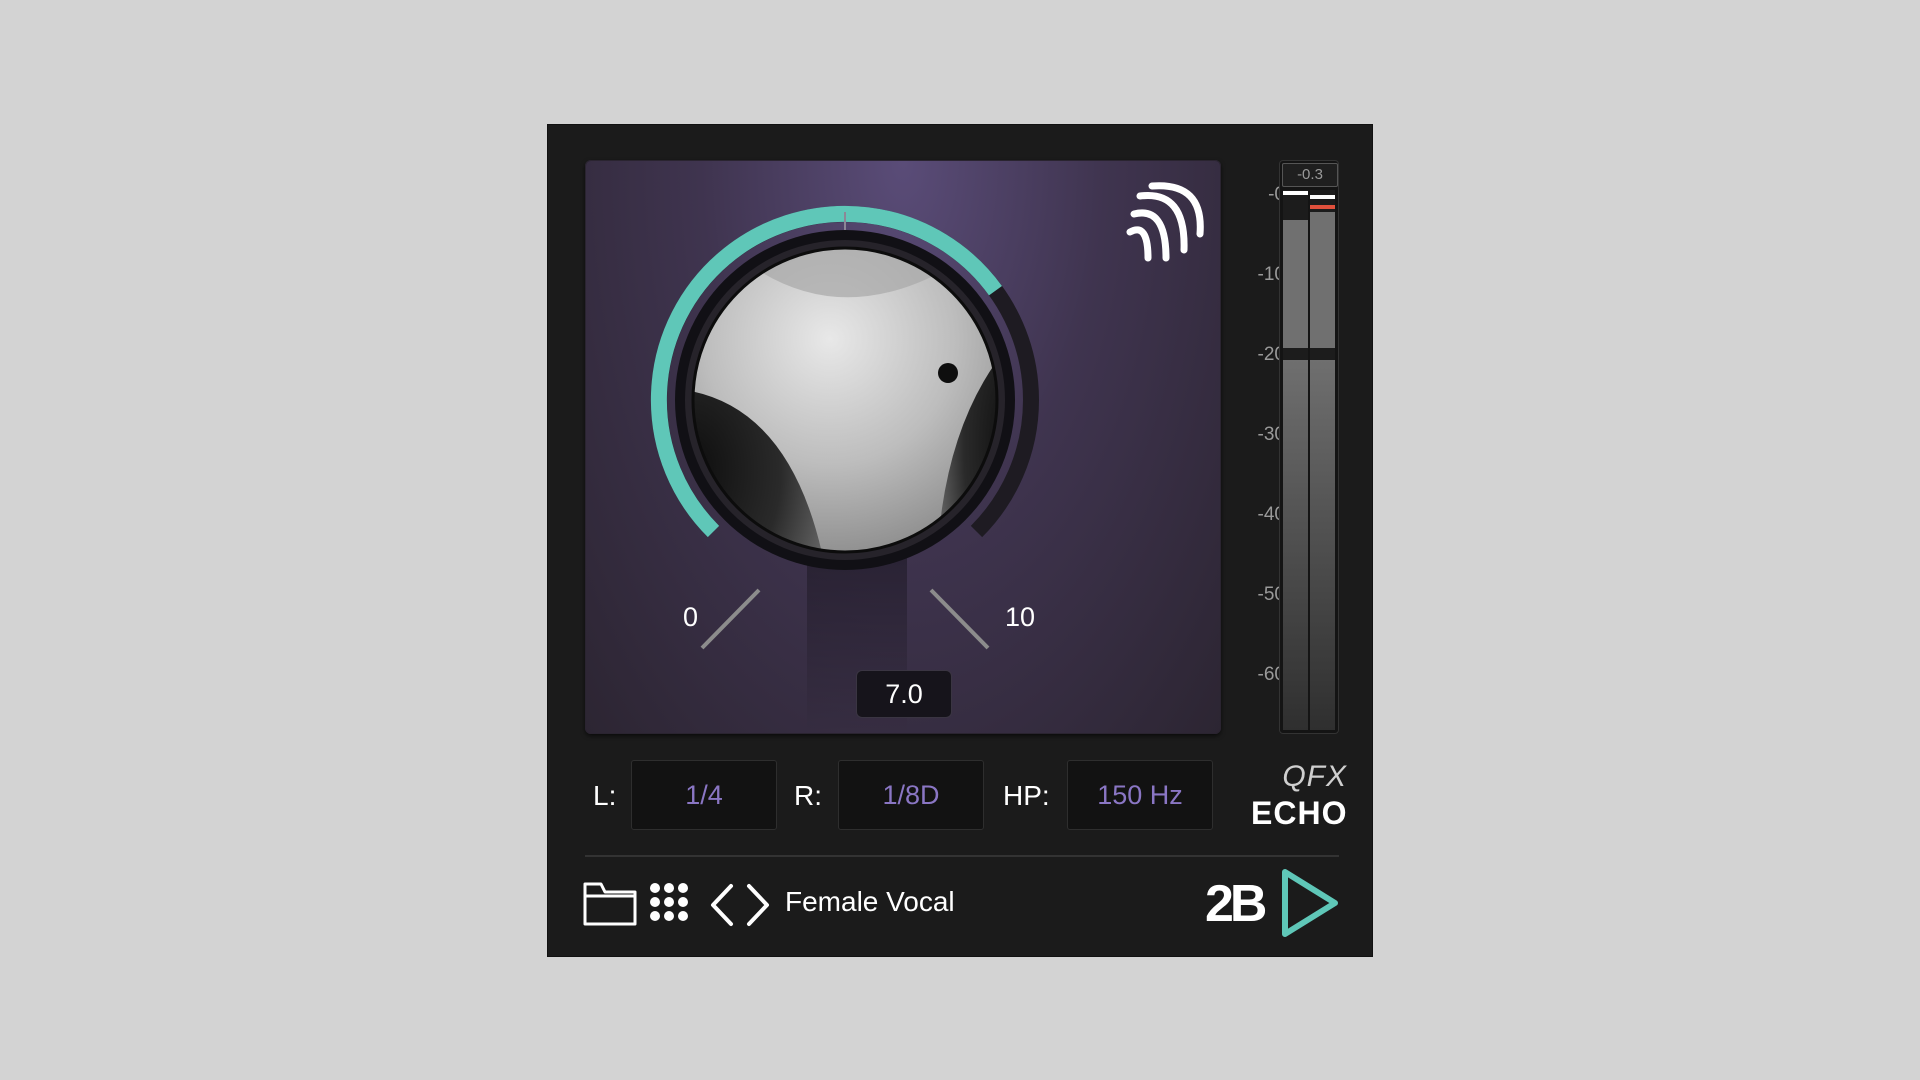  What do you see at coordinates (1310, 903) in the screenshot?
I see `play-triangle-icon` at bounding box center [1310, 903].